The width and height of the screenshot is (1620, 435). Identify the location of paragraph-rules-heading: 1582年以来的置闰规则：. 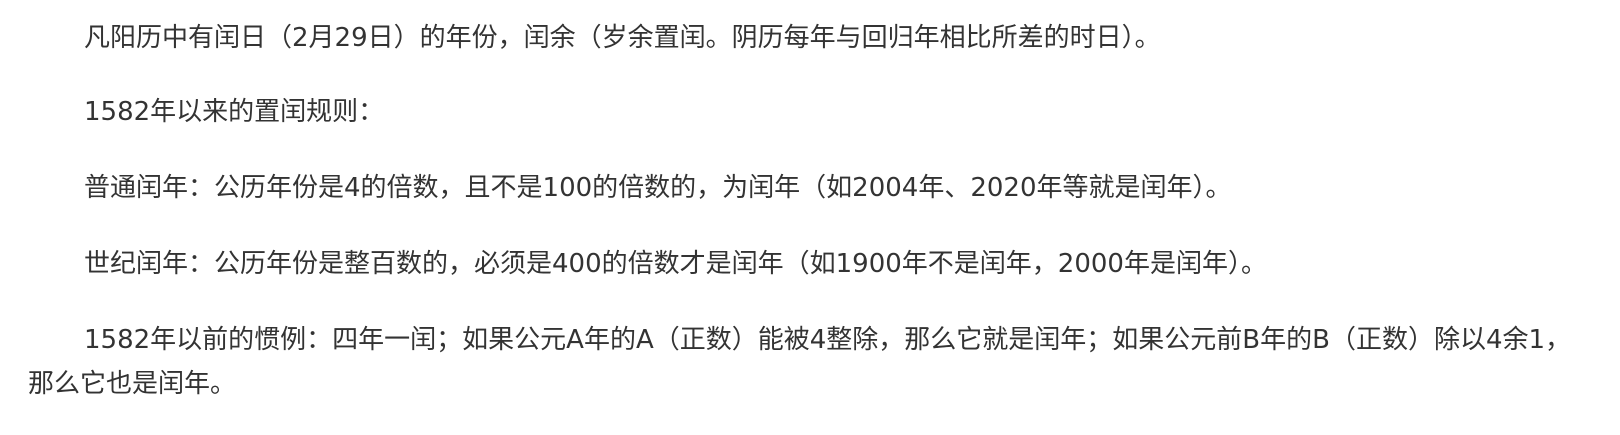
(234, 112).